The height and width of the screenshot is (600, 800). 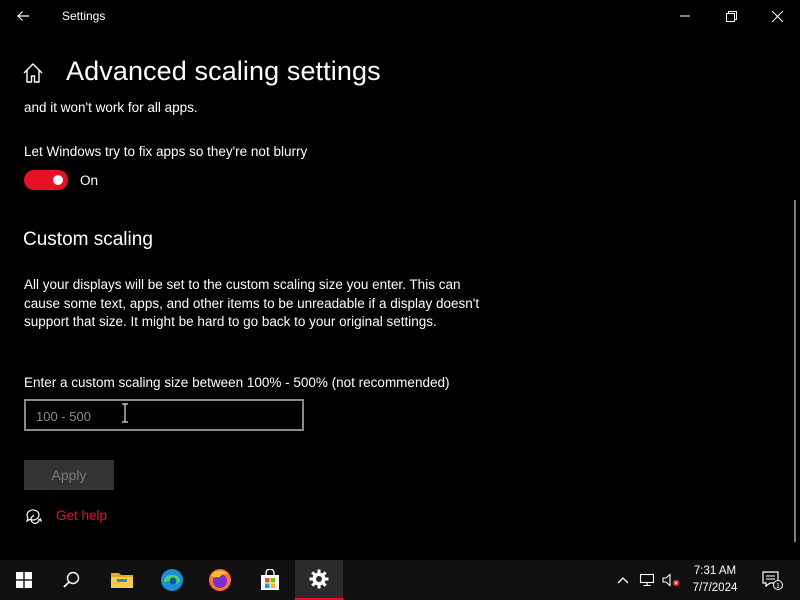 I want to click on scrollbar, so click(x=795, y=371).